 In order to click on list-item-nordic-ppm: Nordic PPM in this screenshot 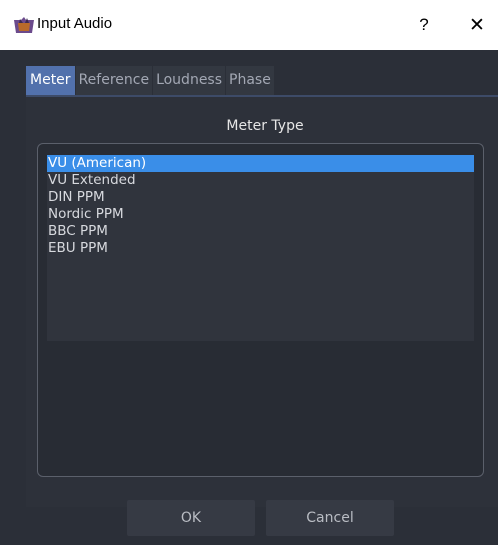, I will do `click(260, 214)`.